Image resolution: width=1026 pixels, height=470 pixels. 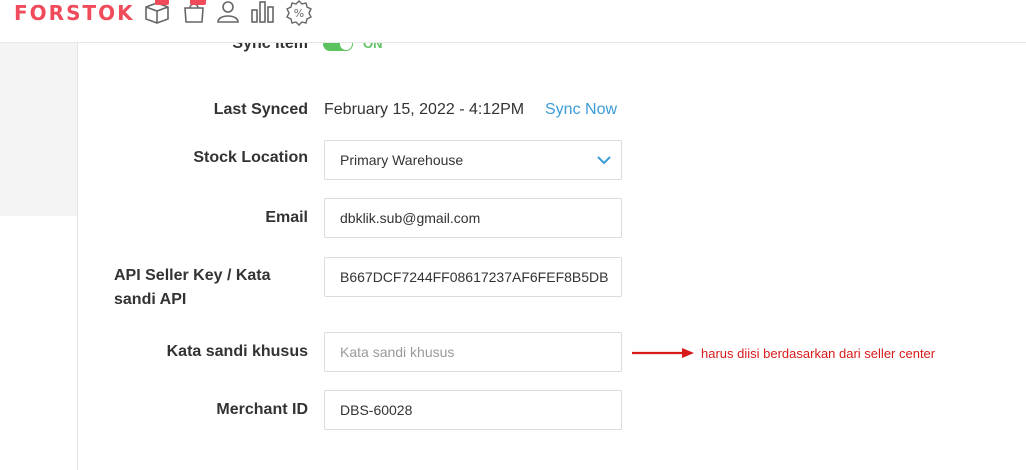 I want to click on last-synced-value: February 15, 2022 - 4:12PM, so click(x=424, y=109).